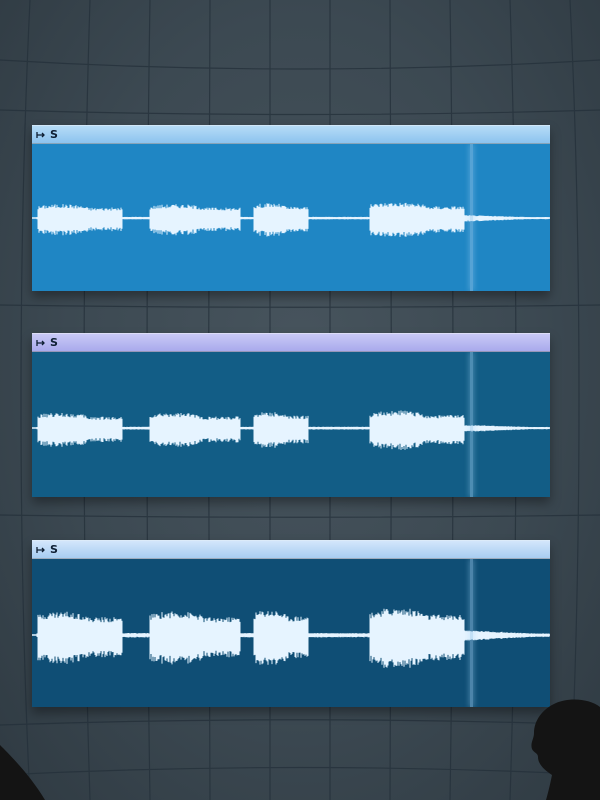 Image resolution: width=600 pixels, height=800 pixels. Describe the element at coordinates (22, 772) in the screenshot. I see `dark-corner-shape` at that location.